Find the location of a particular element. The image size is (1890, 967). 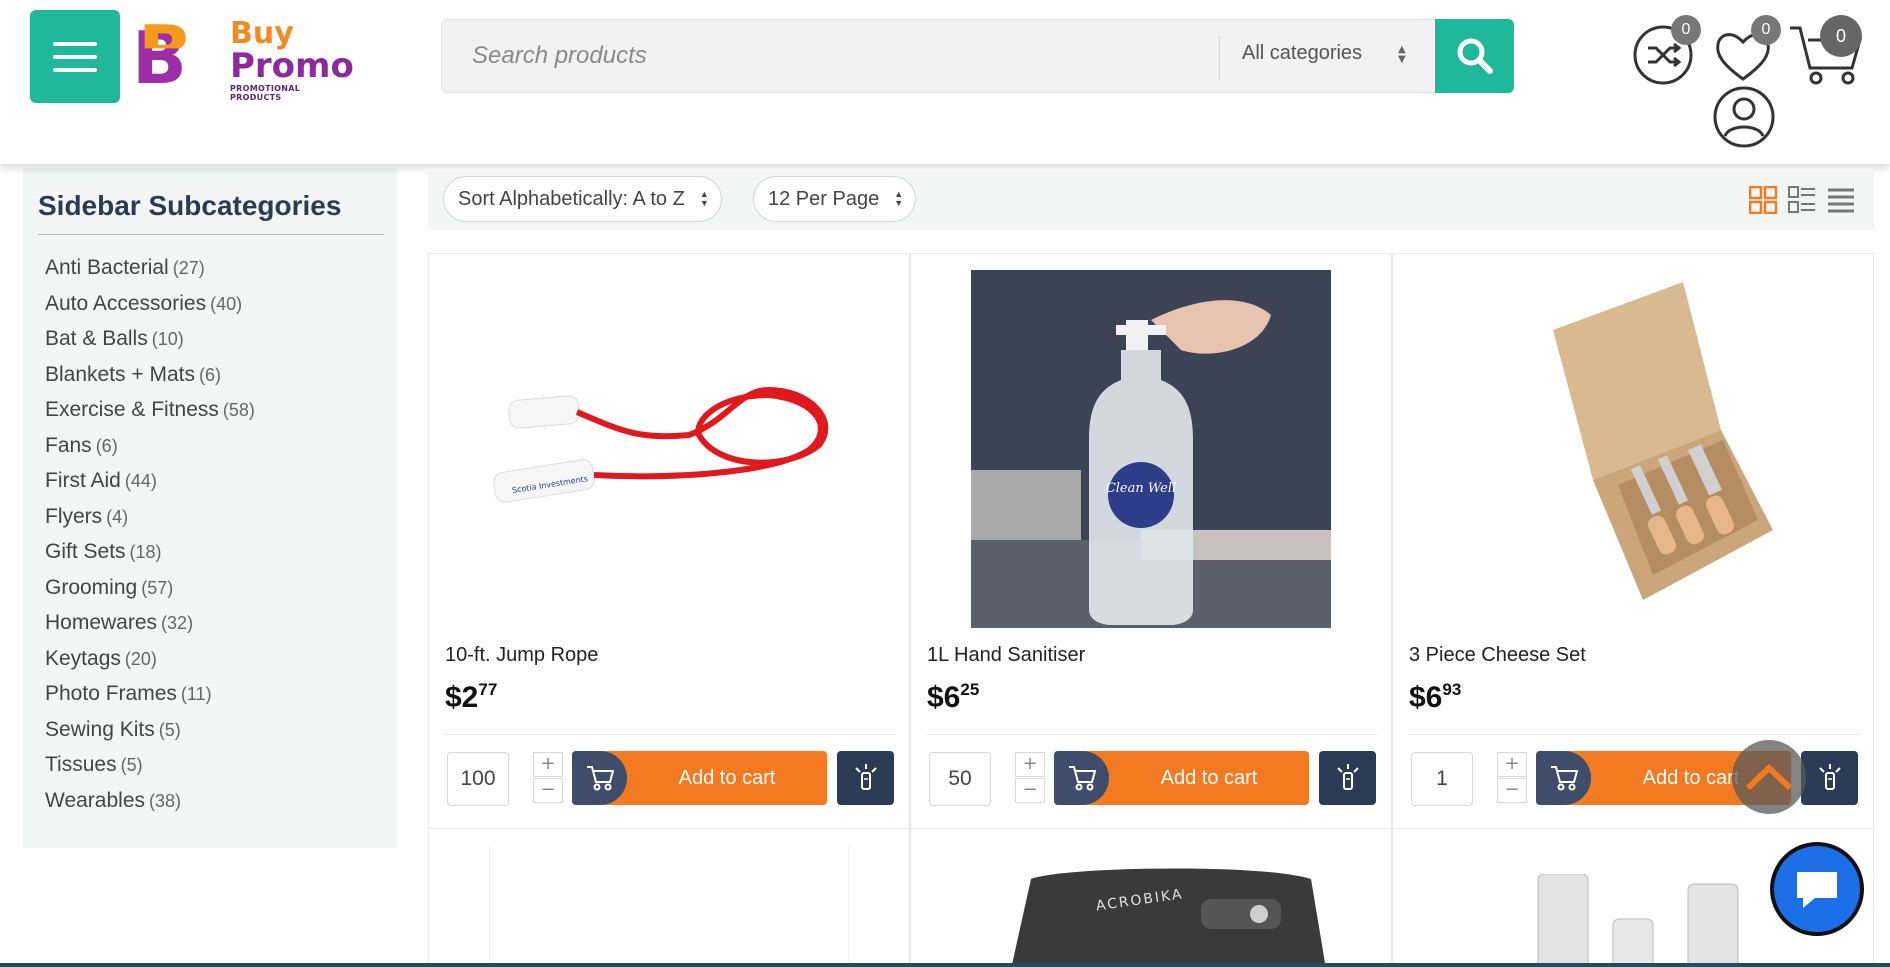

subcategory-label: Flyers is located at coordinates (74, 516).